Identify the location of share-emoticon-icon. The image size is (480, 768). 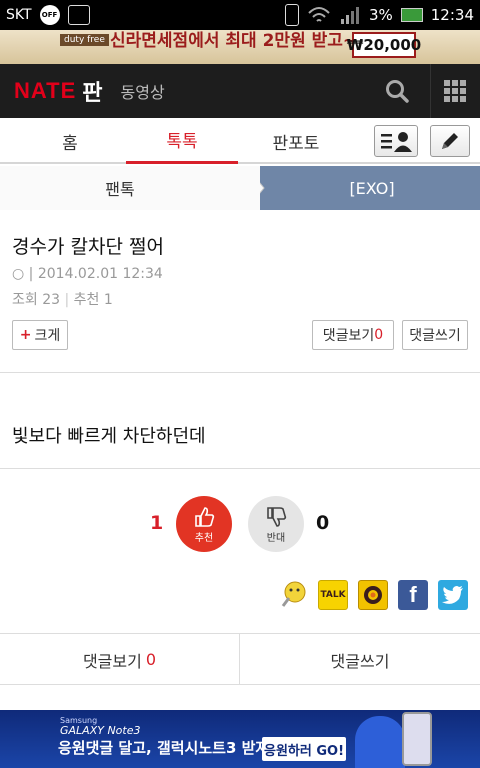
(294, 595).